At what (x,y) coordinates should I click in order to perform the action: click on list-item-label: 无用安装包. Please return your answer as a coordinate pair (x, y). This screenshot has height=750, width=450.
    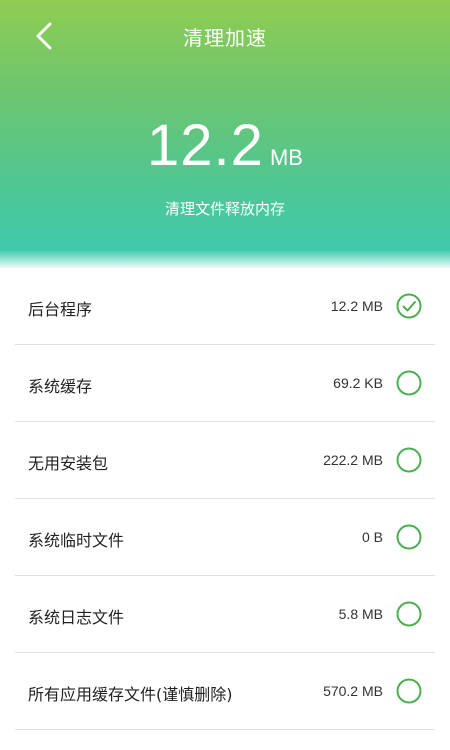
    Looking at the image, I should click on (68, 463).